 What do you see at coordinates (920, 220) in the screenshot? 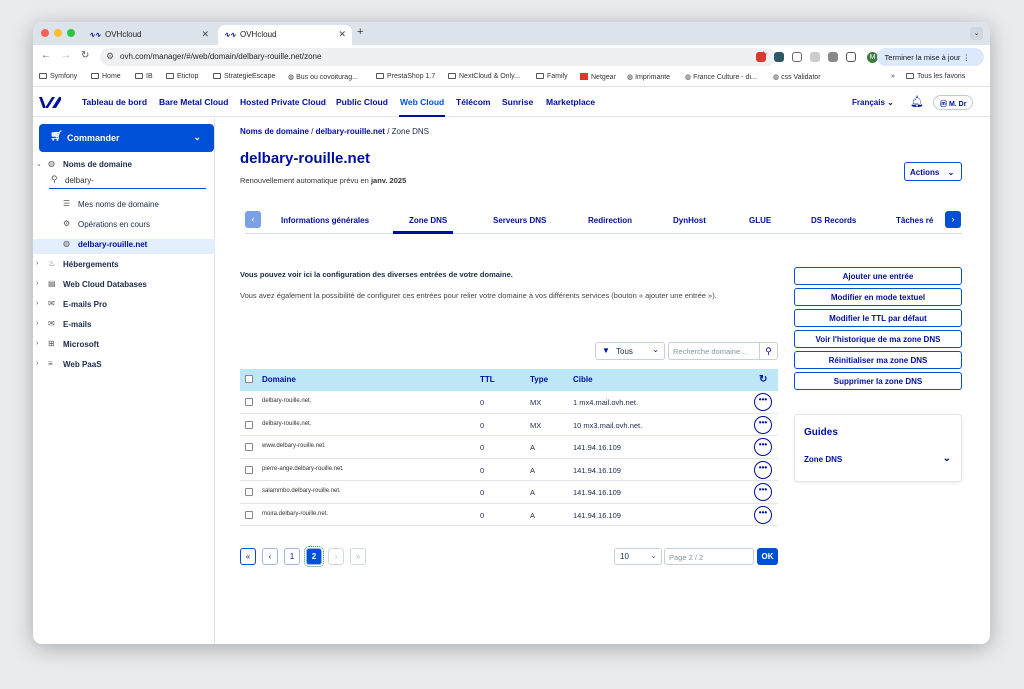
I see `tab-taches-recentes: Tâches ré` at bounding box center [920, 220].